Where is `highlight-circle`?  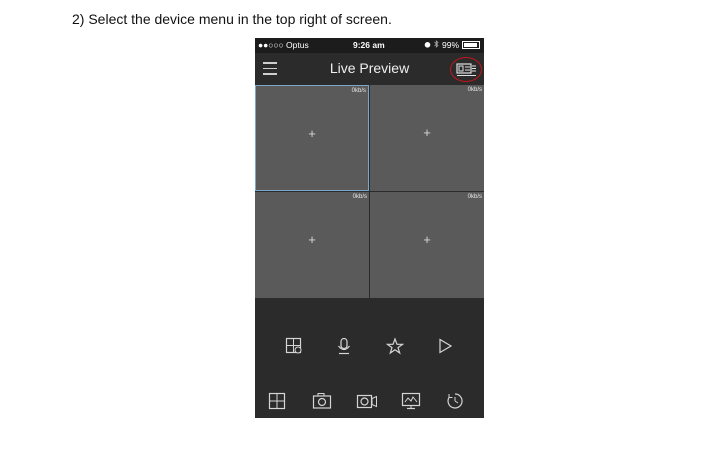 highlight-circle is located at coordinates (466, 69).